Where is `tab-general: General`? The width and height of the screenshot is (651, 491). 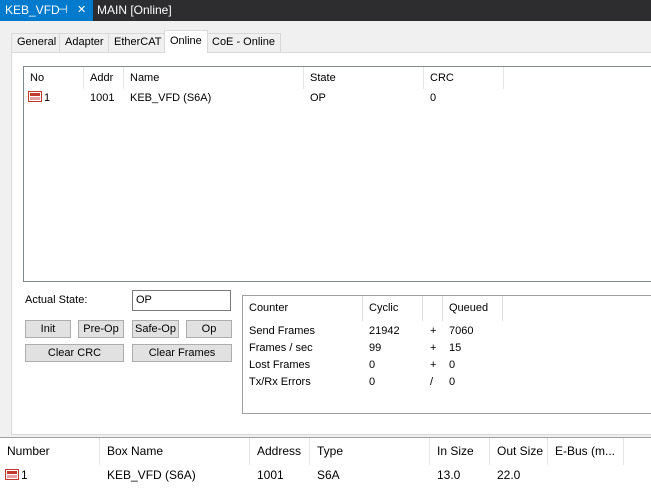
tab-general: General is located at coordinates (37, 42).